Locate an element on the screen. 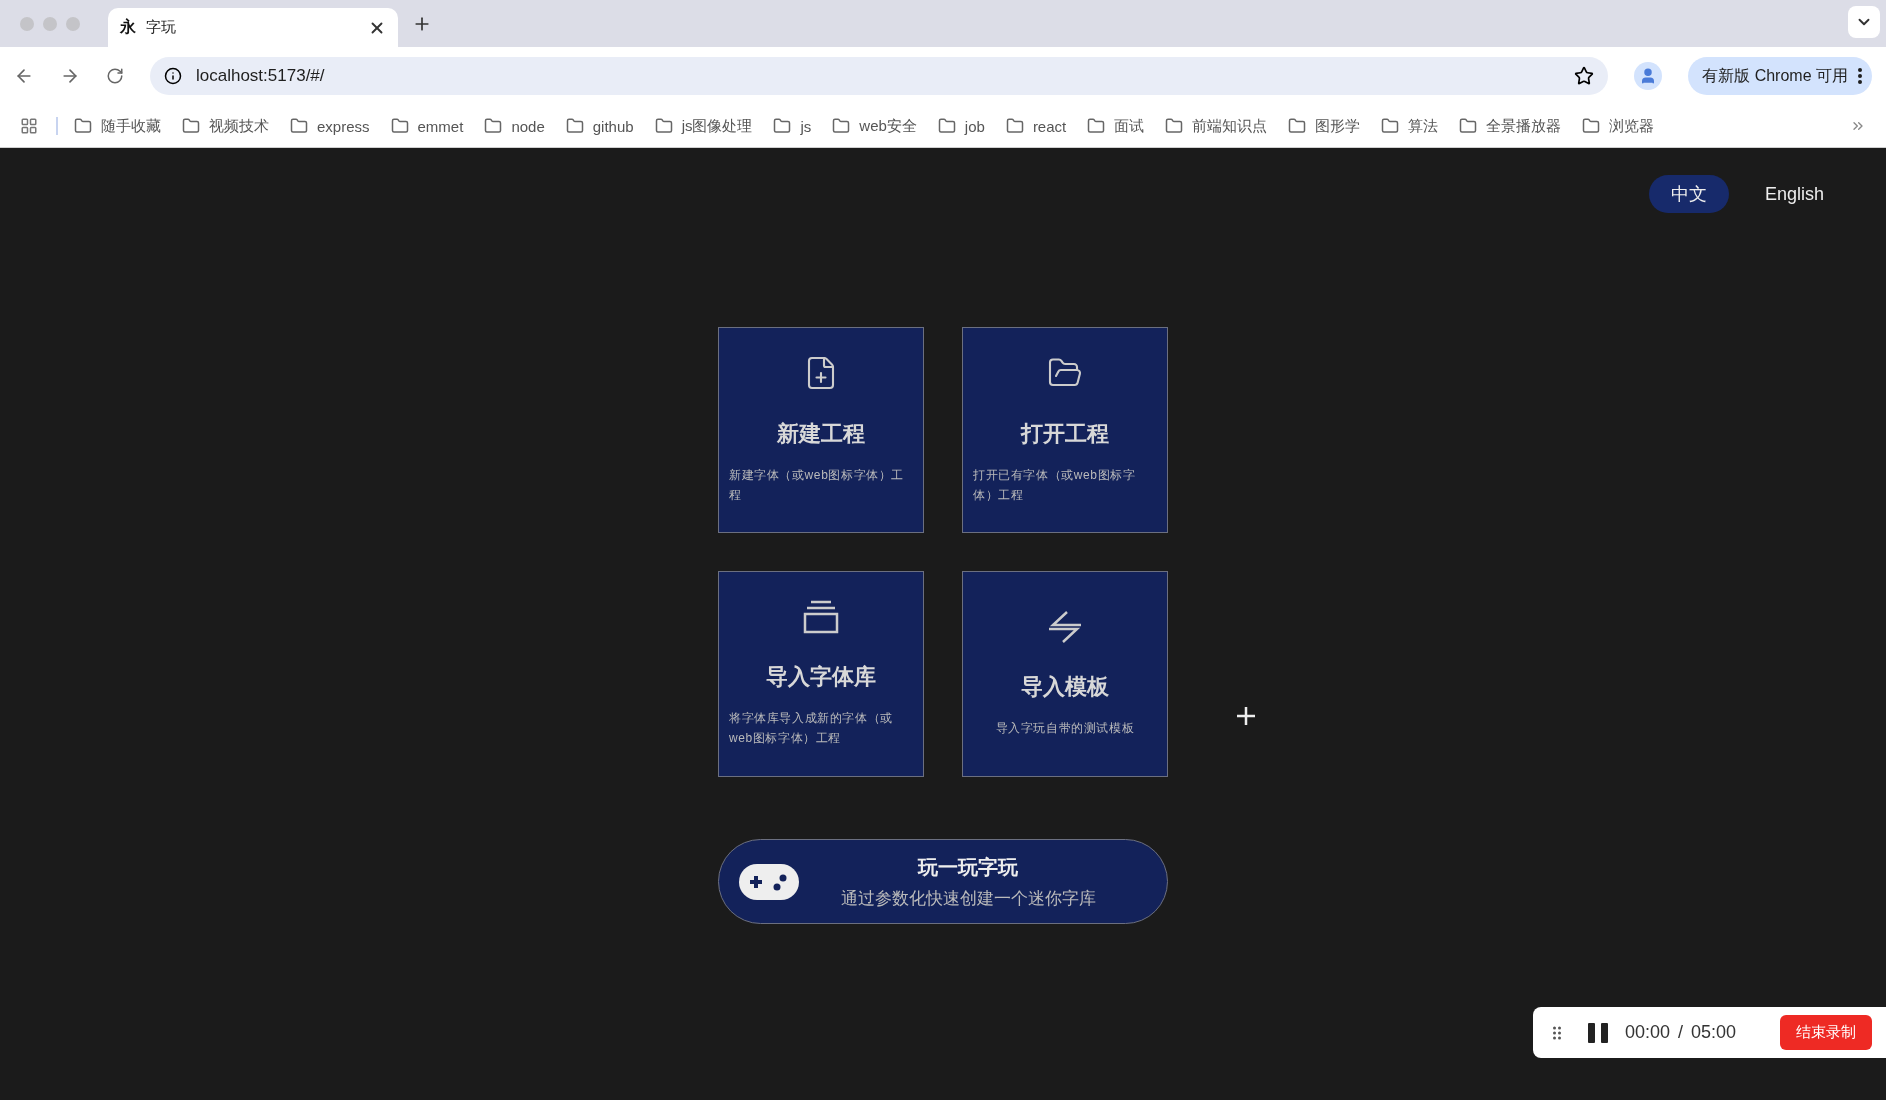 The width and height of the screenshot is (1886, 1100). bookmark-item: node is located at coordinates (514, 126).